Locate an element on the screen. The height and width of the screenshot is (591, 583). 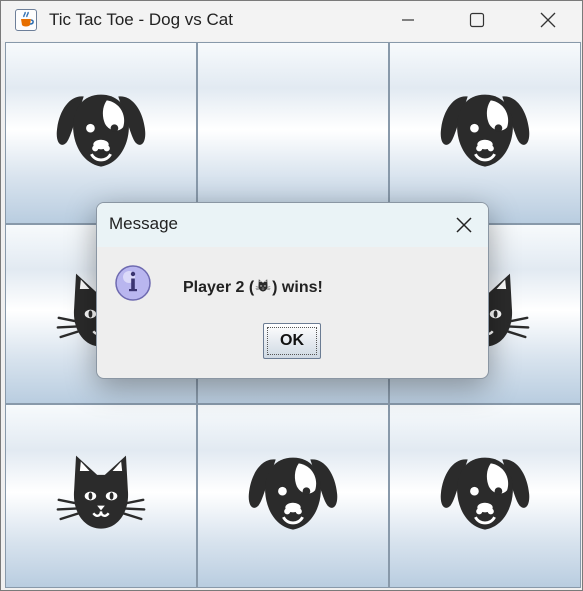
java-cup-icon is located at coordinates (26, 20).